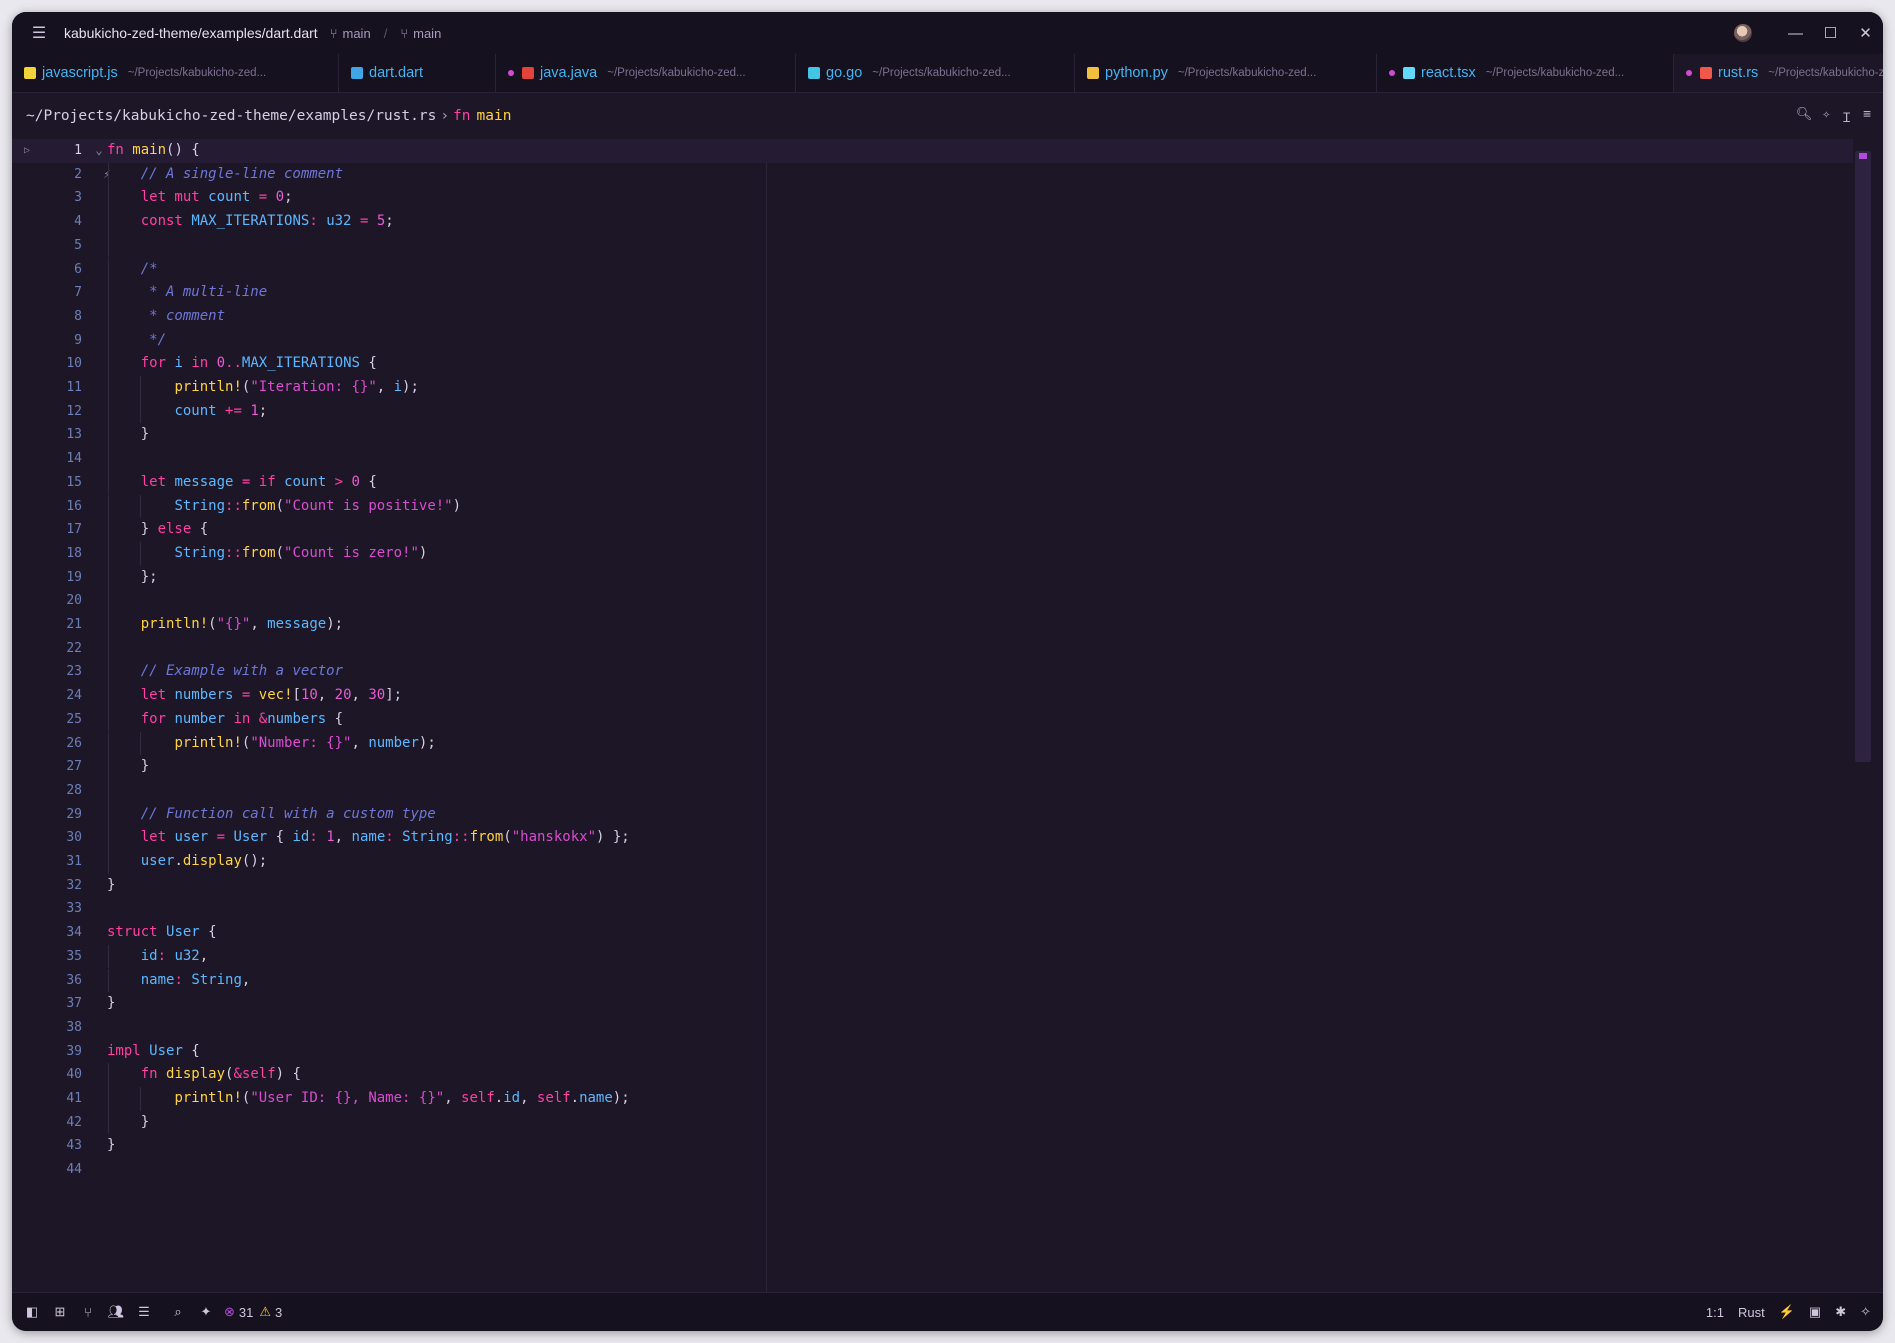 The image size is (1895, 1343). What do you see at coordinates (360, 695) in the screenshot?
I see `code-token: ,` at bounding box center [360, 695].